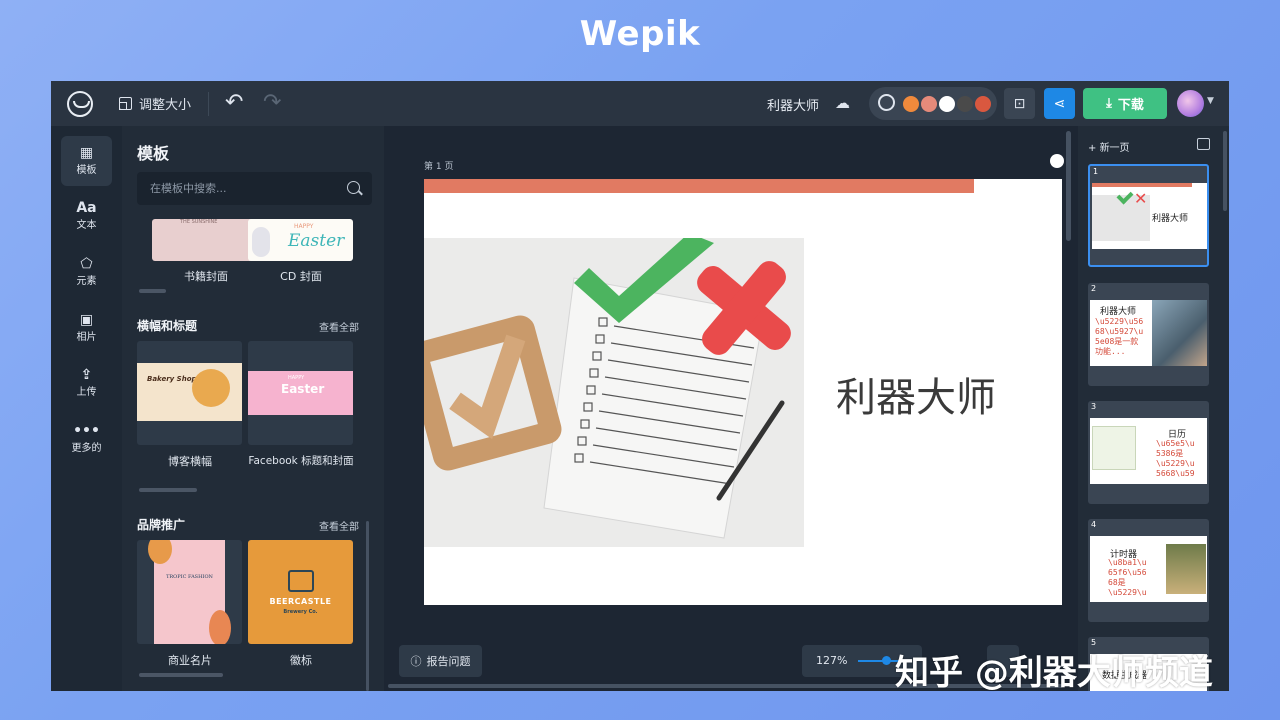 The height and width of the screenshot is (720, 1280). I want to click on photo-icon: ▣, so click(86, 320).